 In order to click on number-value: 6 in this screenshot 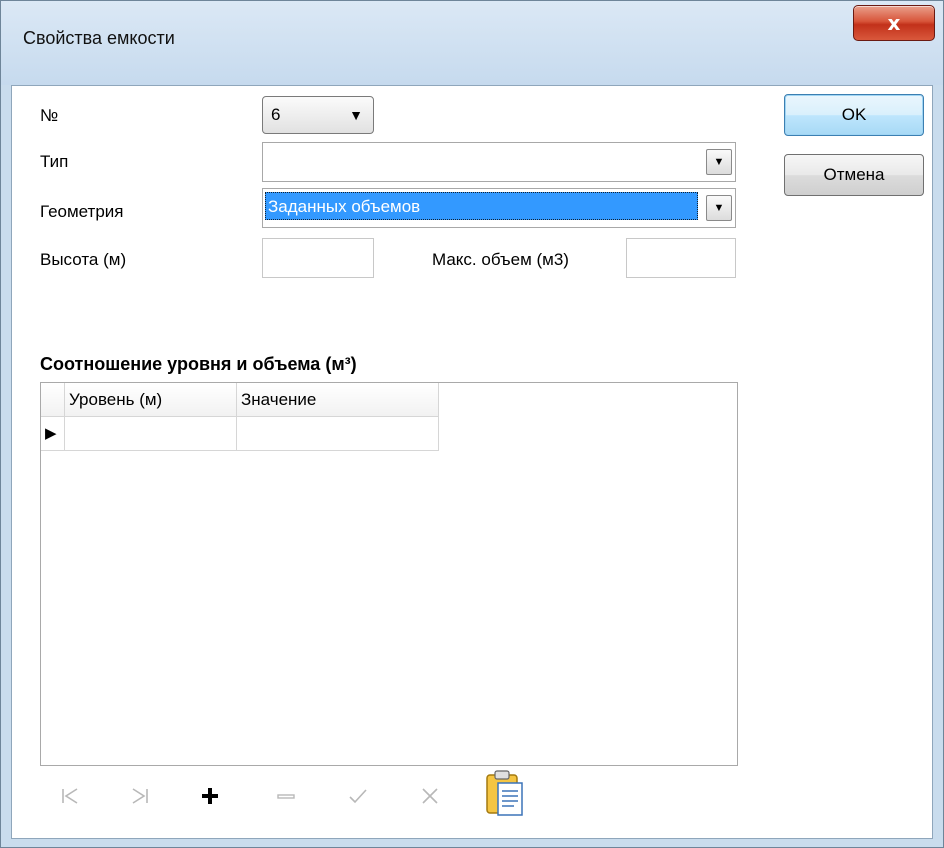, I will do `click(276, 114)`.